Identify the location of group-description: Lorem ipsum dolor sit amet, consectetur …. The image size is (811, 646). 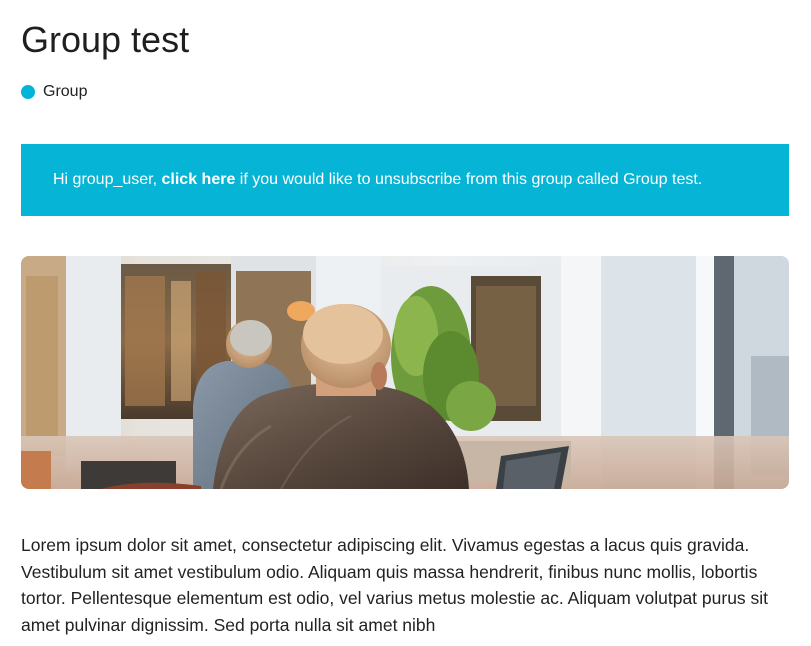
(395, 585).